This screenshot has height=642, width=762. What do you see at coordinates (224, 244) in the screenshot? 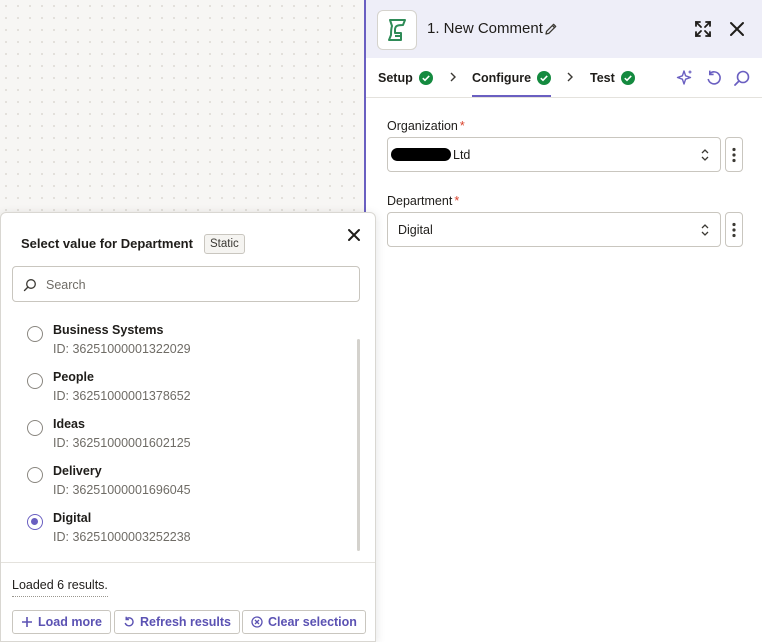
I see `static-badge: Static` at bounding box center [224, 244].